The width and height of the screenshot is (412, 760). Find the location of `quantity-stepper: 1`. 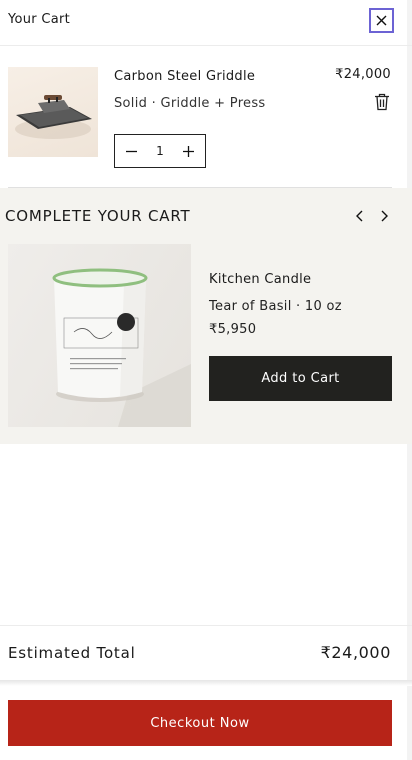

quantity-stepper: 1 is located at coordinates (160, 151).